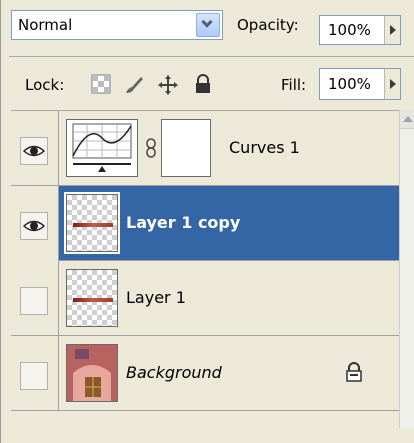 This screenshot has width=414, height=443. What do you see at coordinates (392, 30) in the screenshot?
I see `opacity-arrow-icon` at bounding box center [392, 30].